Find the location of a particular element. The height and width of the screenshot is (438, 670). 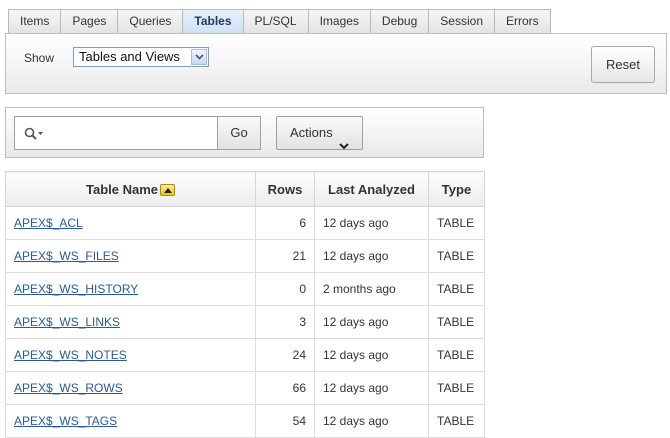

reset-button: Reset is located at coordinates (623, 64).